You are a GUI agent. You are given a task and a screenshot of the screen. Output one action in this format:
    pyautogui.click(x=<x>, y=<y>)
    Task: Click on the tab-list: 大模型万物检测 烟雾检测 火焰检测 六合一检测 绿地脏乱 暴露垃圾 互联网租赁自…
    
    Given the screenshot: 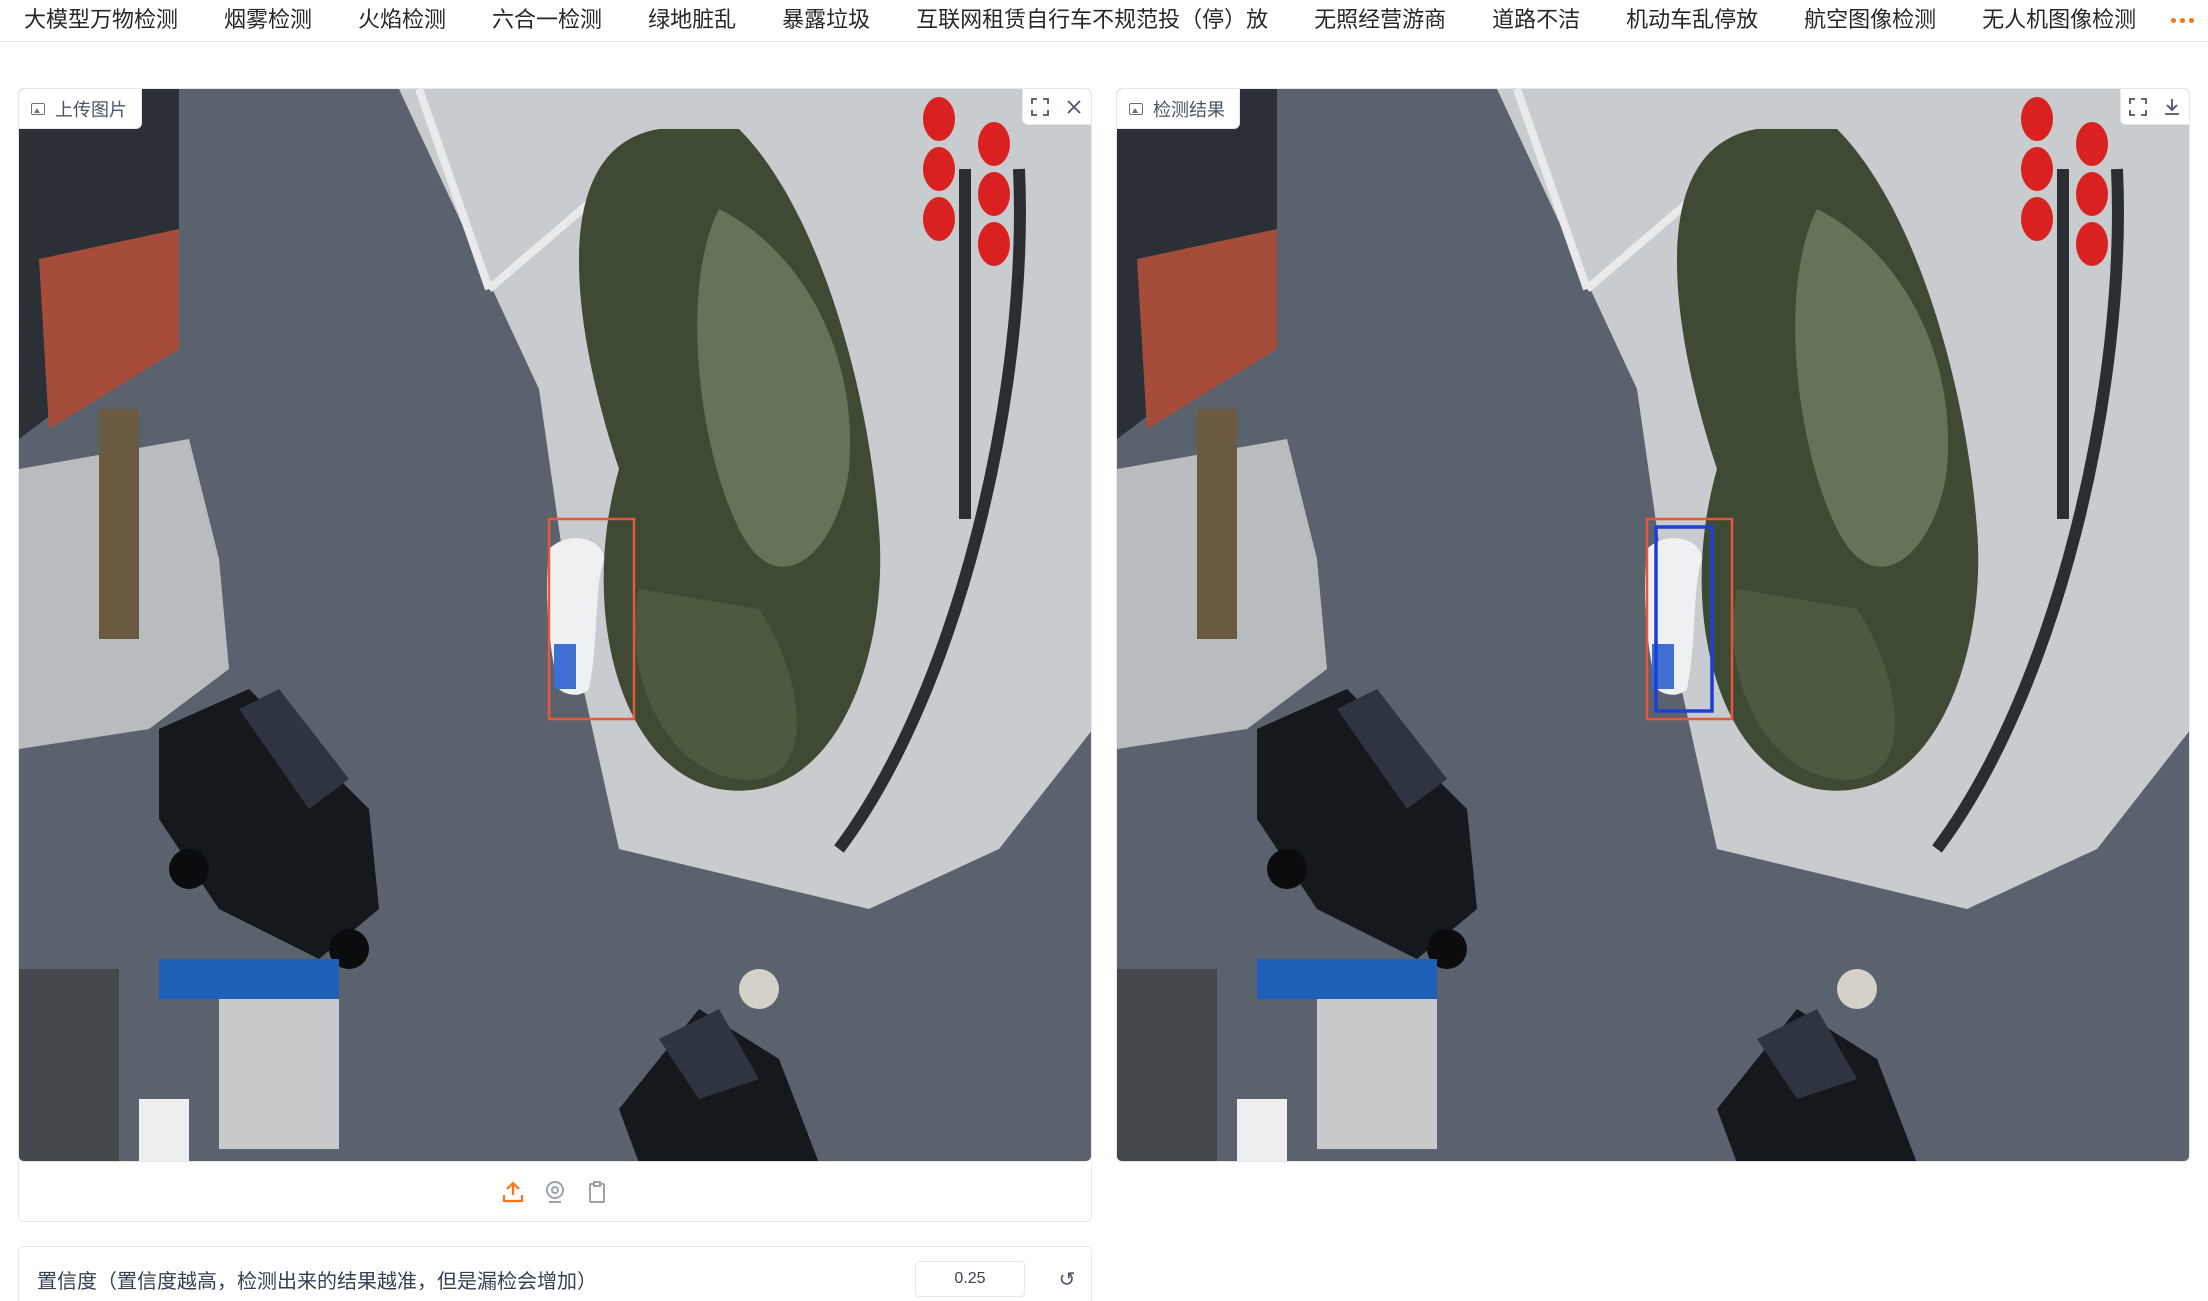 What is the action you would take?
    pyautogui.click(x=1091, y=20)
    